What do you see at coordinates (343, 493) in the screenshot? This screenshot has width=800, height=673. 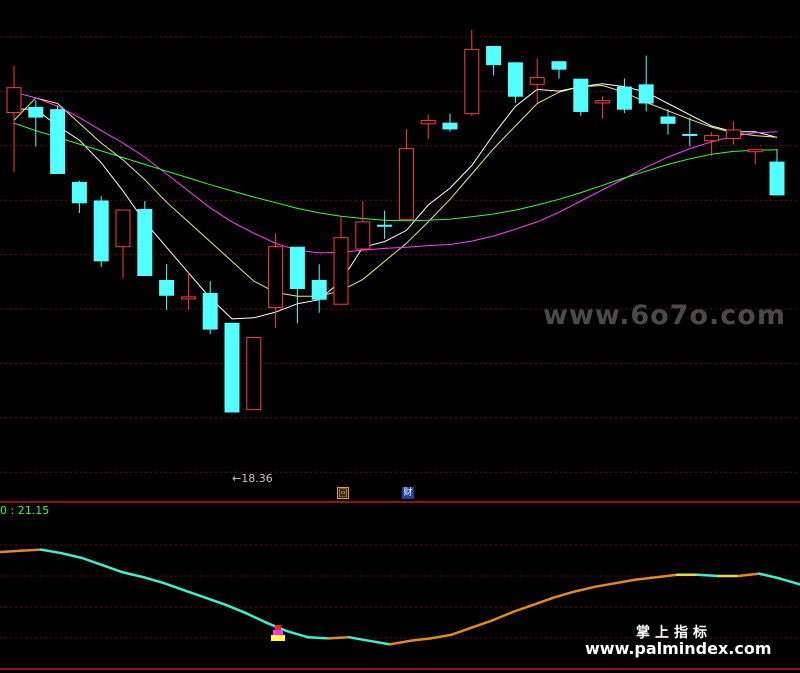 I see `event-marker-hui: 回` at bounding box center [343, 493].